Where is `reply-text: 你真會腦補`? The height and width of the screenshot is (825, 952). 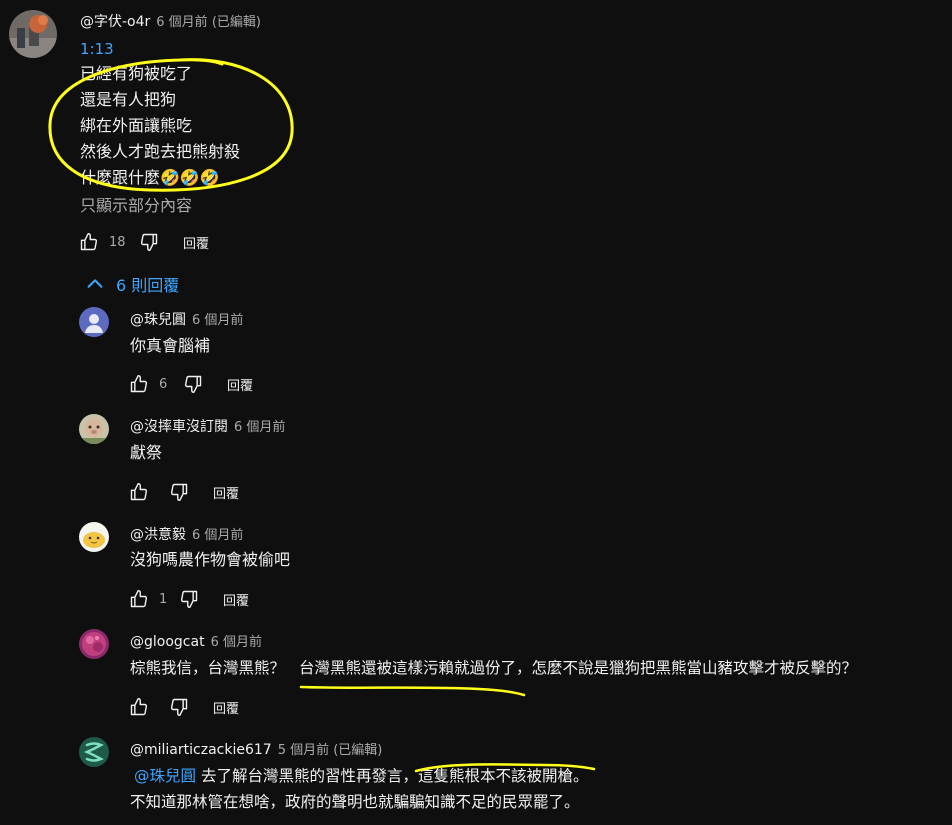 reply-text: 你真會腦補 is located at coordinates (170, 345).